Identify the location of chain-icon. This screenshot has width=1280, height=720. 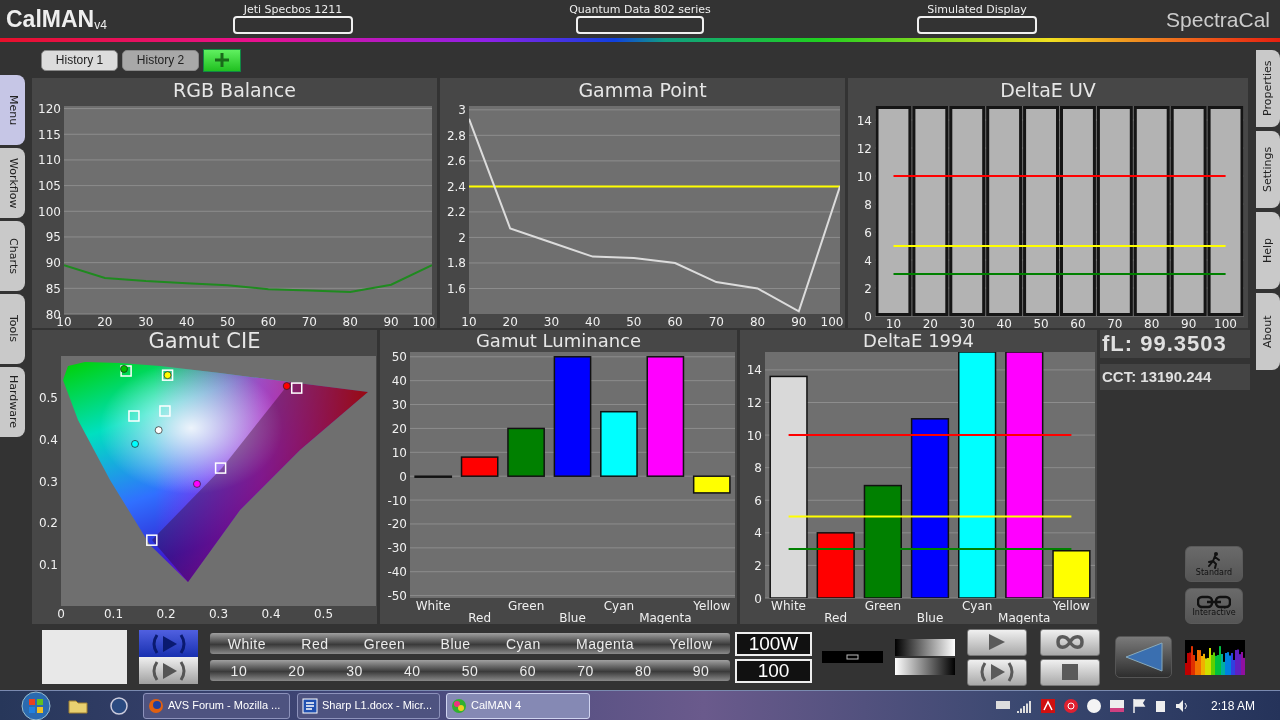
(1214, 602).